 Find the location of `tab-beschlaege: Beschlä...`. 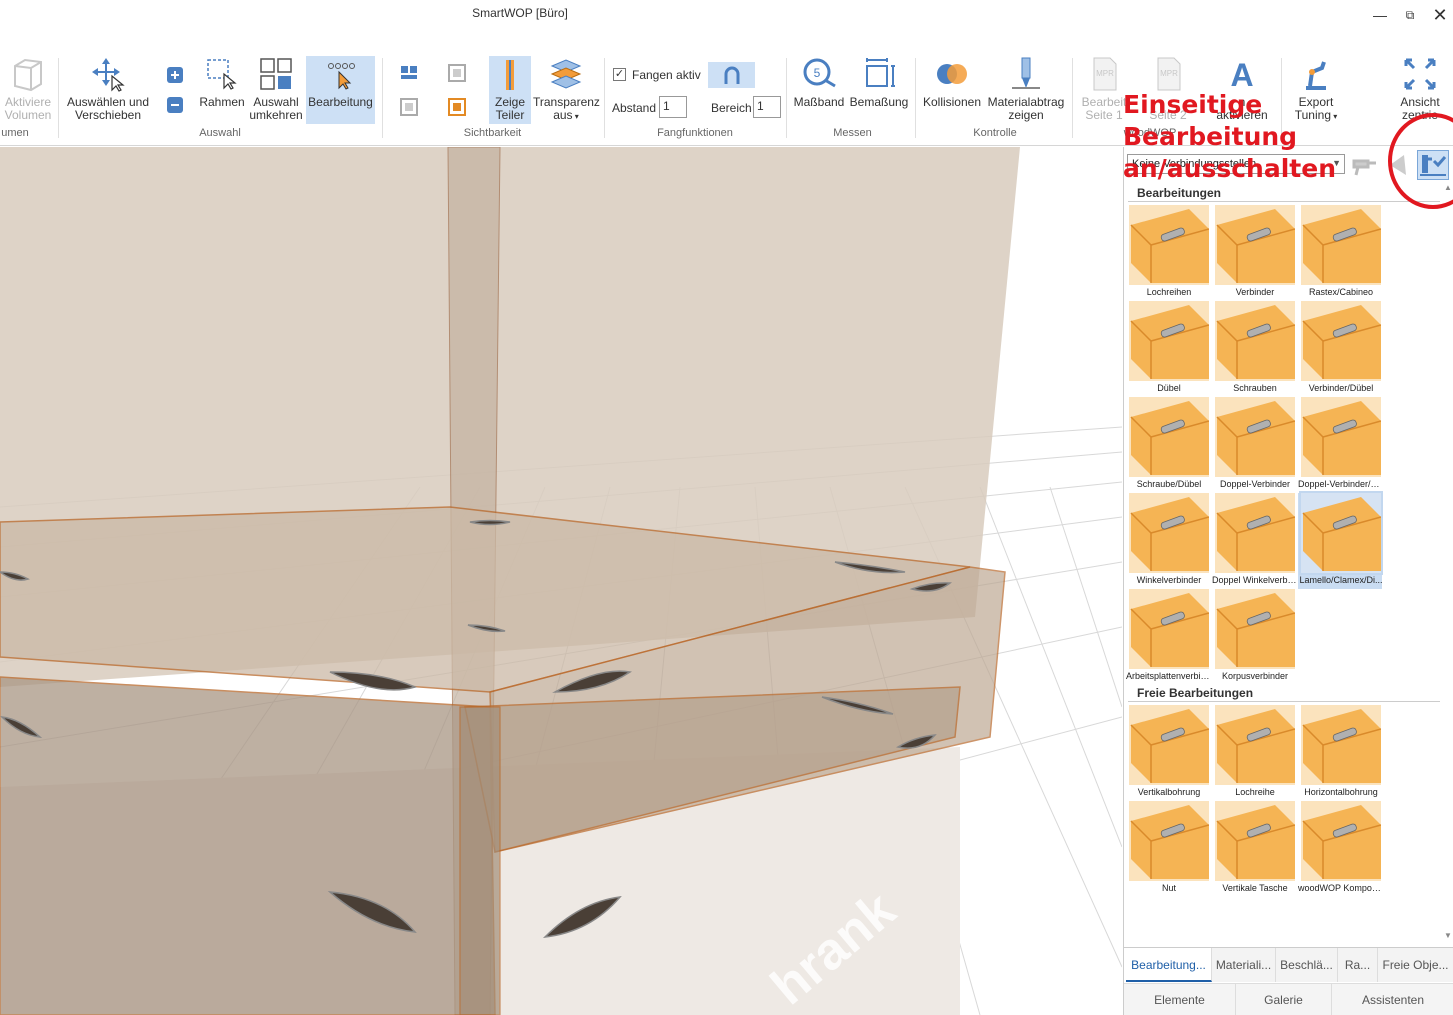

tab-beschlaege: Beschlä... is located at coordinates (1307, 965).